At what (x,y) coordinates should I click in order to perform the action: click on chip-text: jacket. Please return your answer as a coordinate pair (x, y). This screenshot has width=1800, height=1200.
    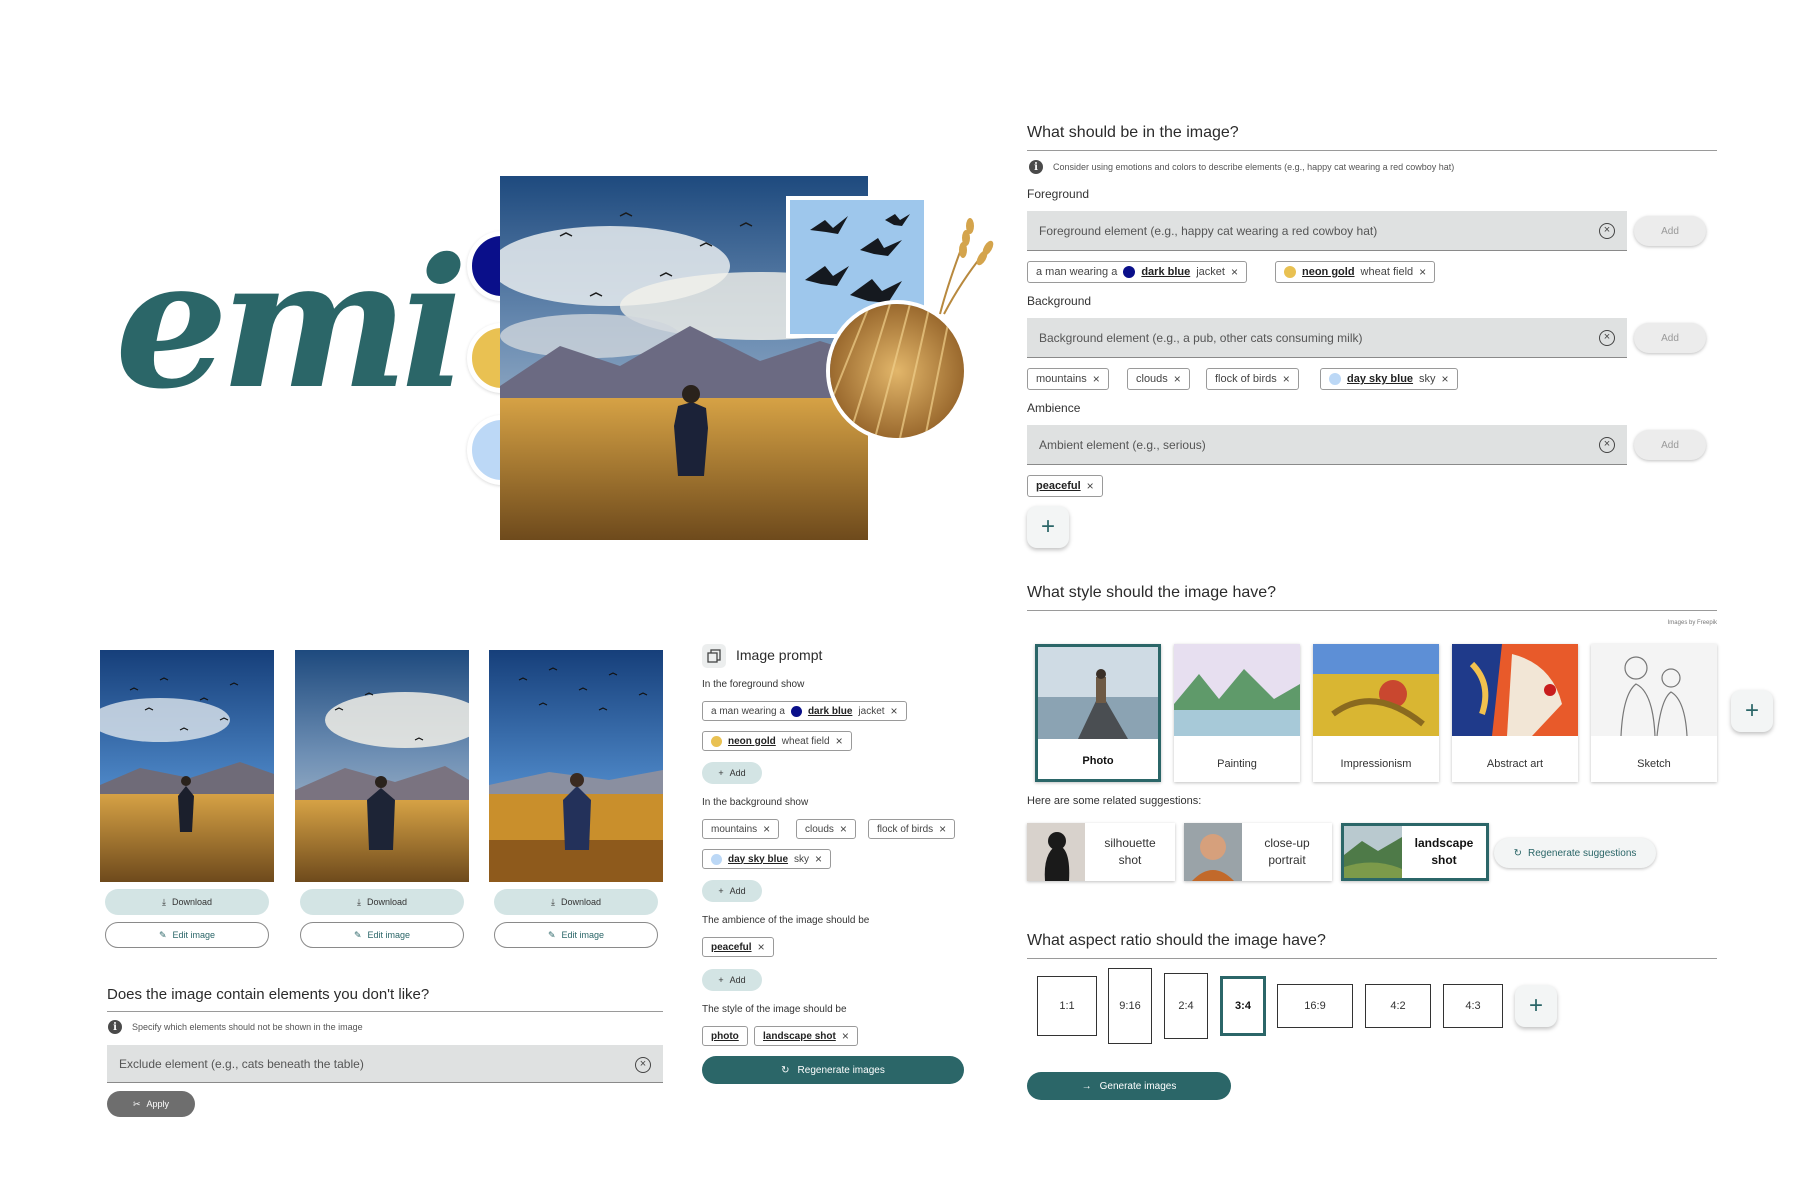
    Looking at the image, I should click on (1210, 272).